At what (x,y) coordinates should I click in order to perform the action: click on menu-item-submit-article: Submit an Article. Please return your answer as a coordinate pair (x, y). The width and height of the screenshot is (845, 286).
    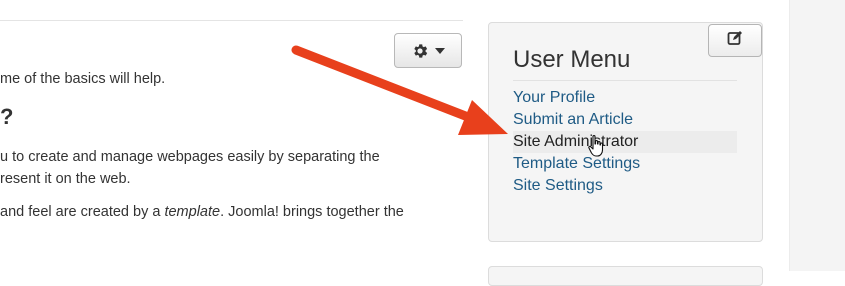
    Looking at the image, I should click on (625, 120).